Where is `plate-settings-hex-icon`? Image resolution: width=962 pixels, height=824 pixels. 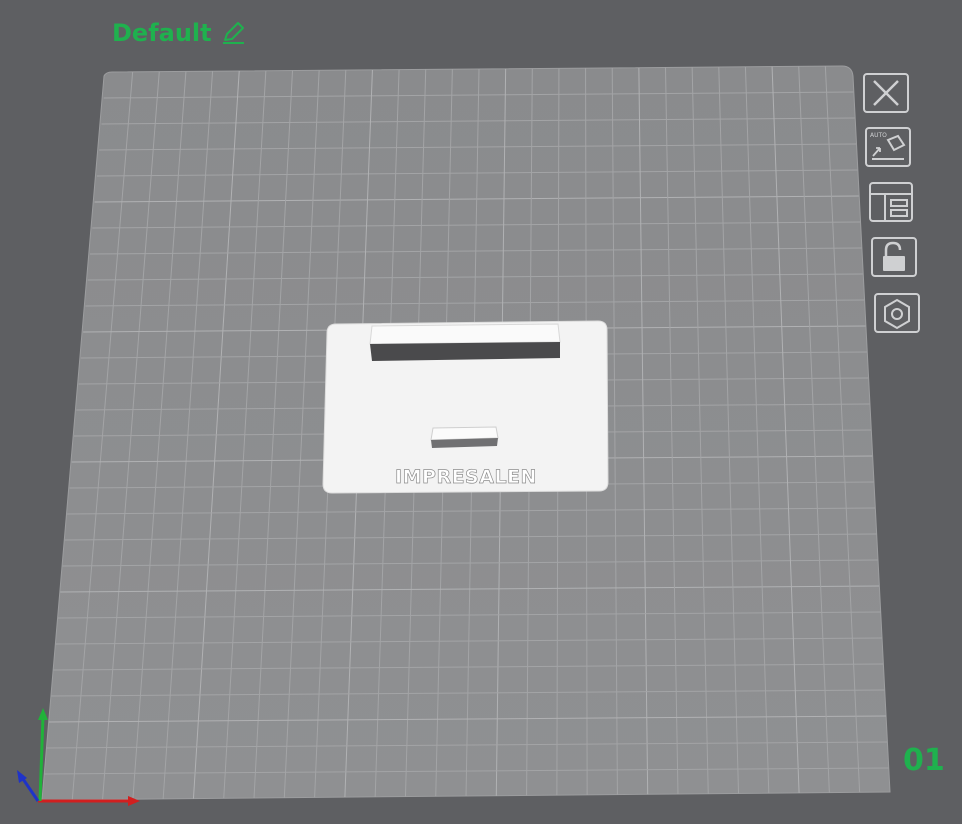 plate-settings-hex-icon is located at coordinates (897, 313).